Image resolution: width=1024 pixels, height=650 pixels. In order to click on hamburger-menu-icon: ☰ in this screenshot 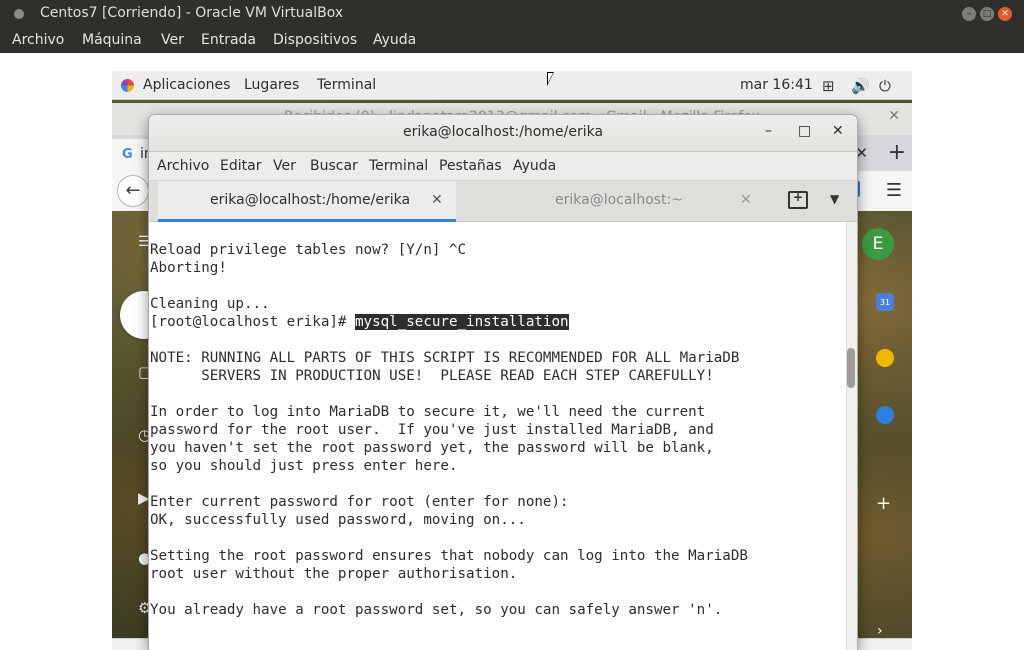, I will do `click(894, 190)`.